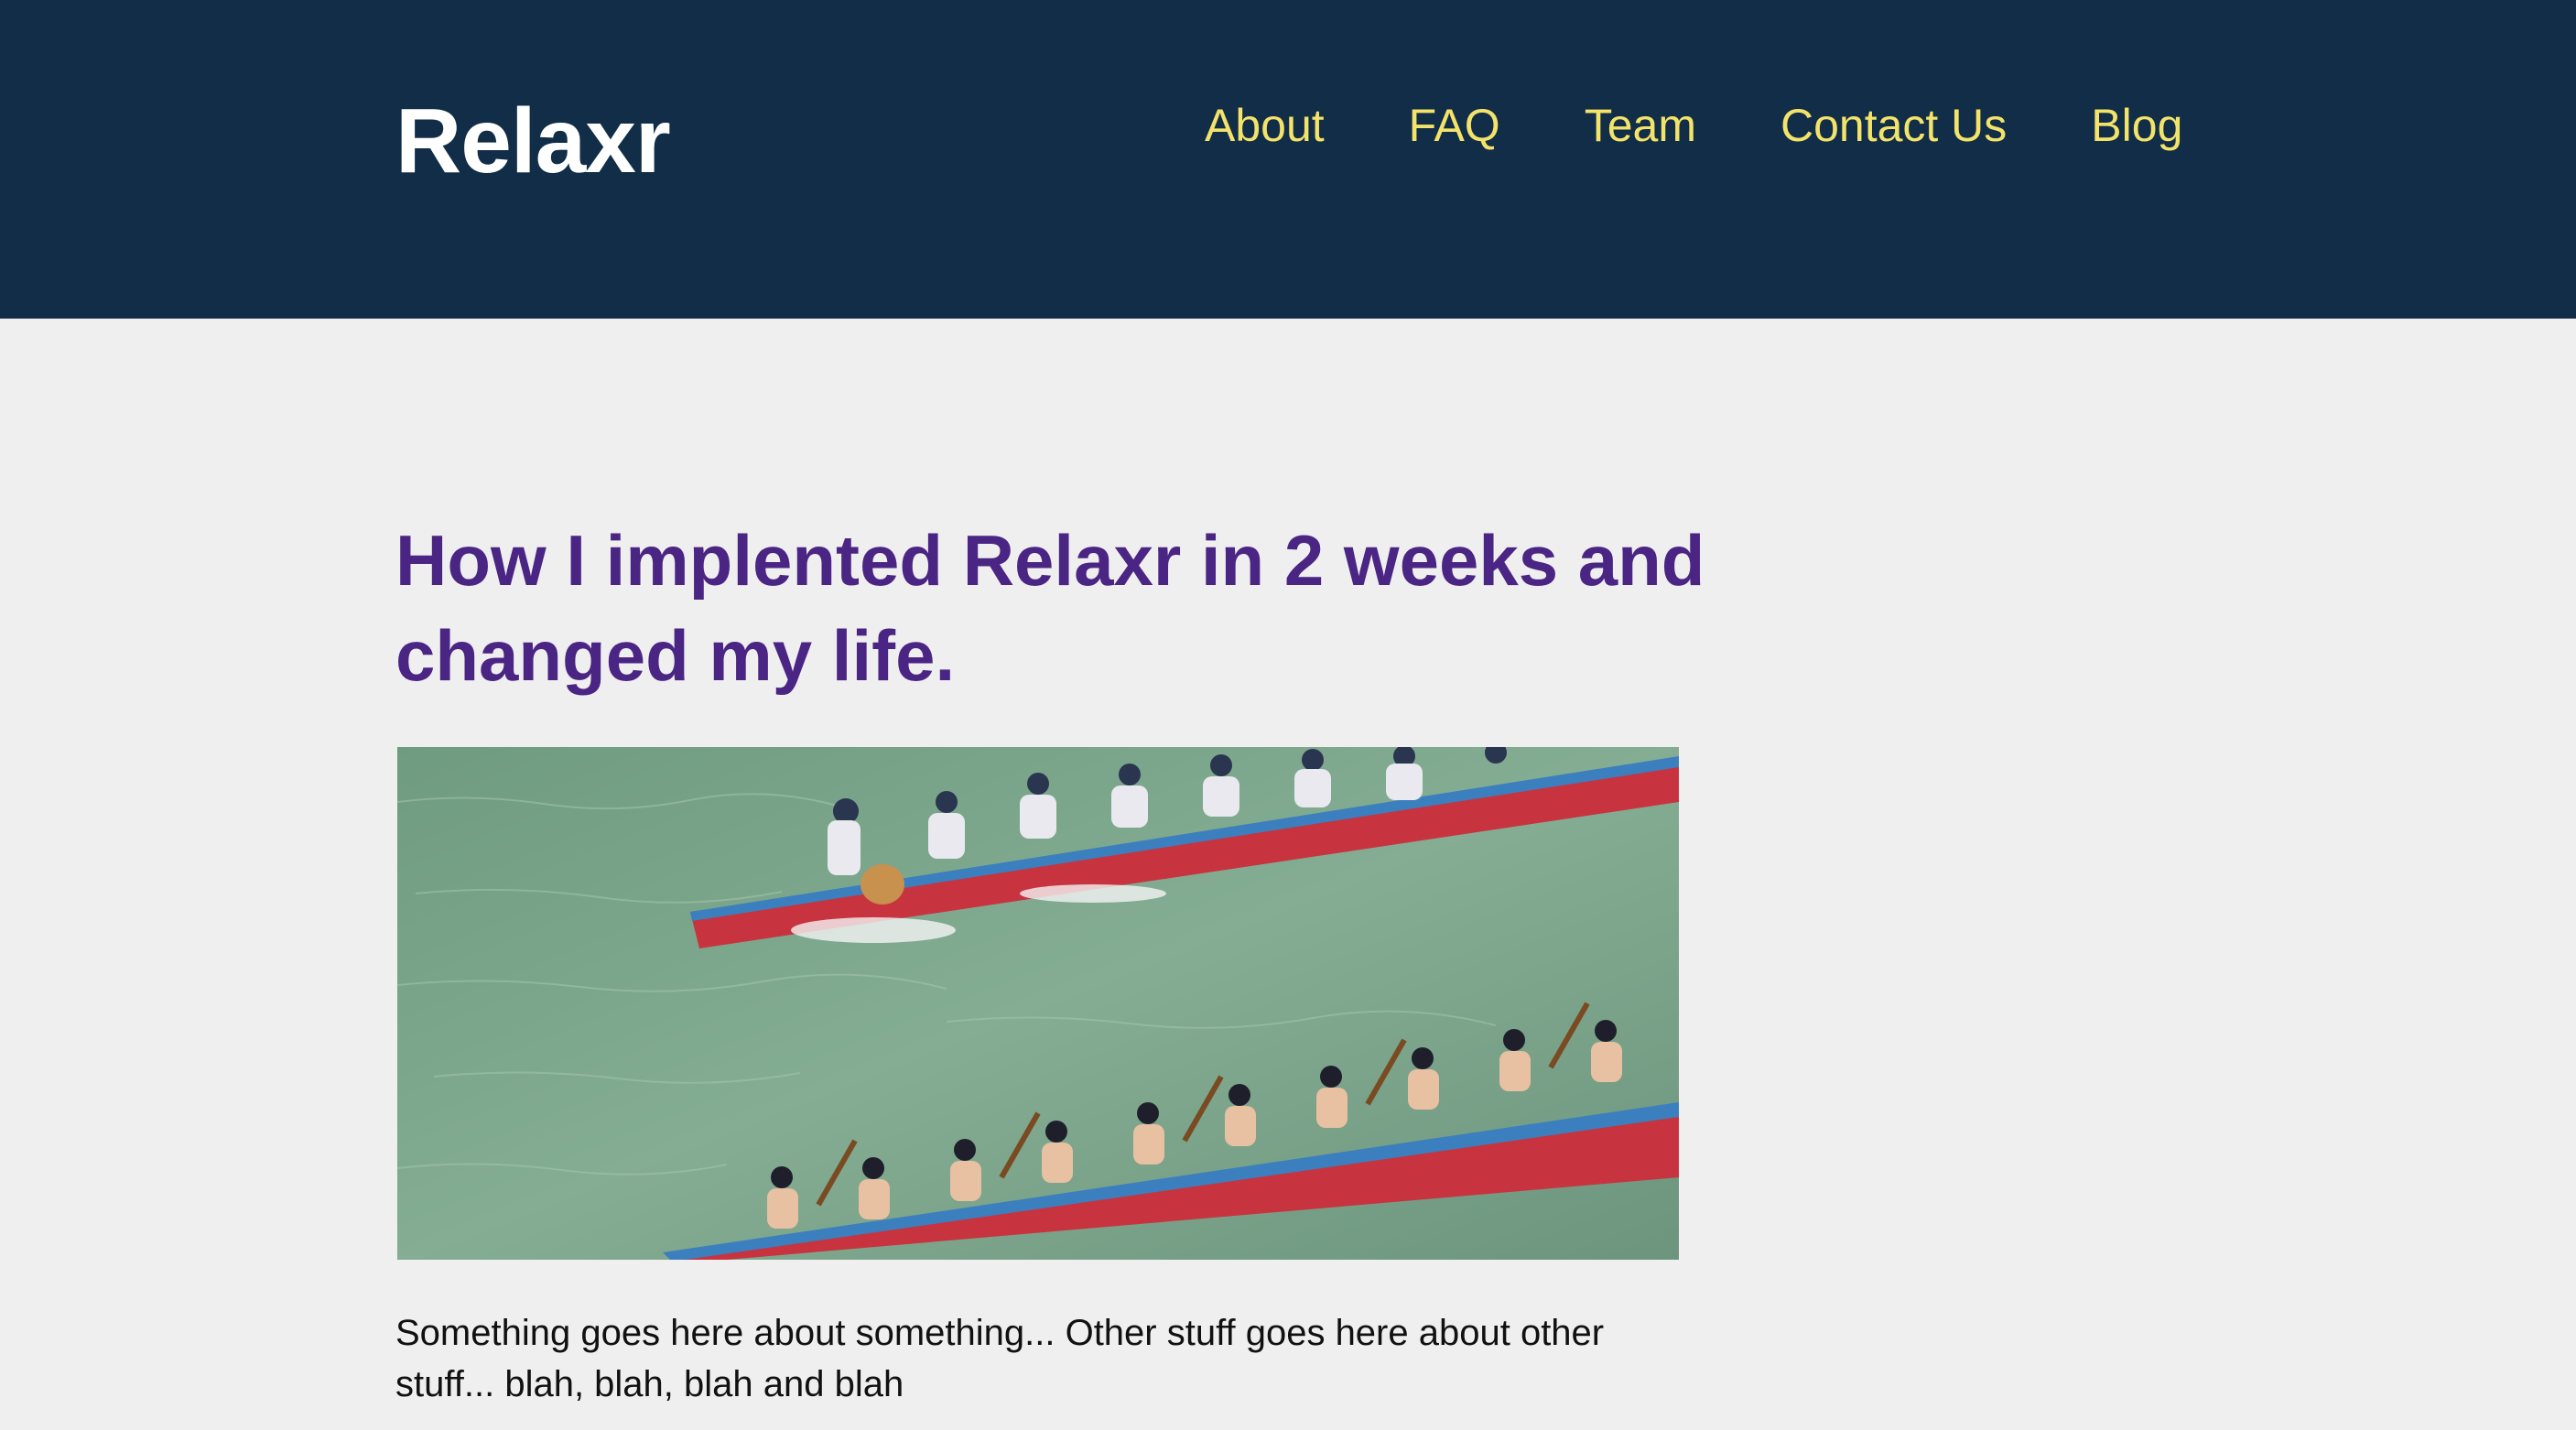 Image resolution: width=2576 pixels, height=1430 pixels. I want to click on nav-link-about: About, so click(1265, 125).